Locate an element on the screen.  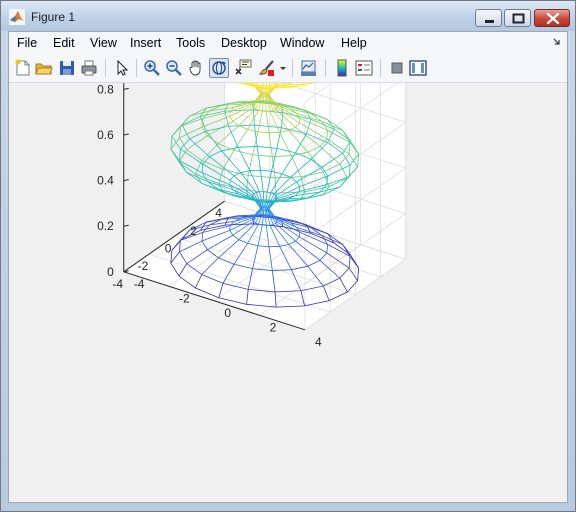
maximize-icon is located at coordinates (518, 18).